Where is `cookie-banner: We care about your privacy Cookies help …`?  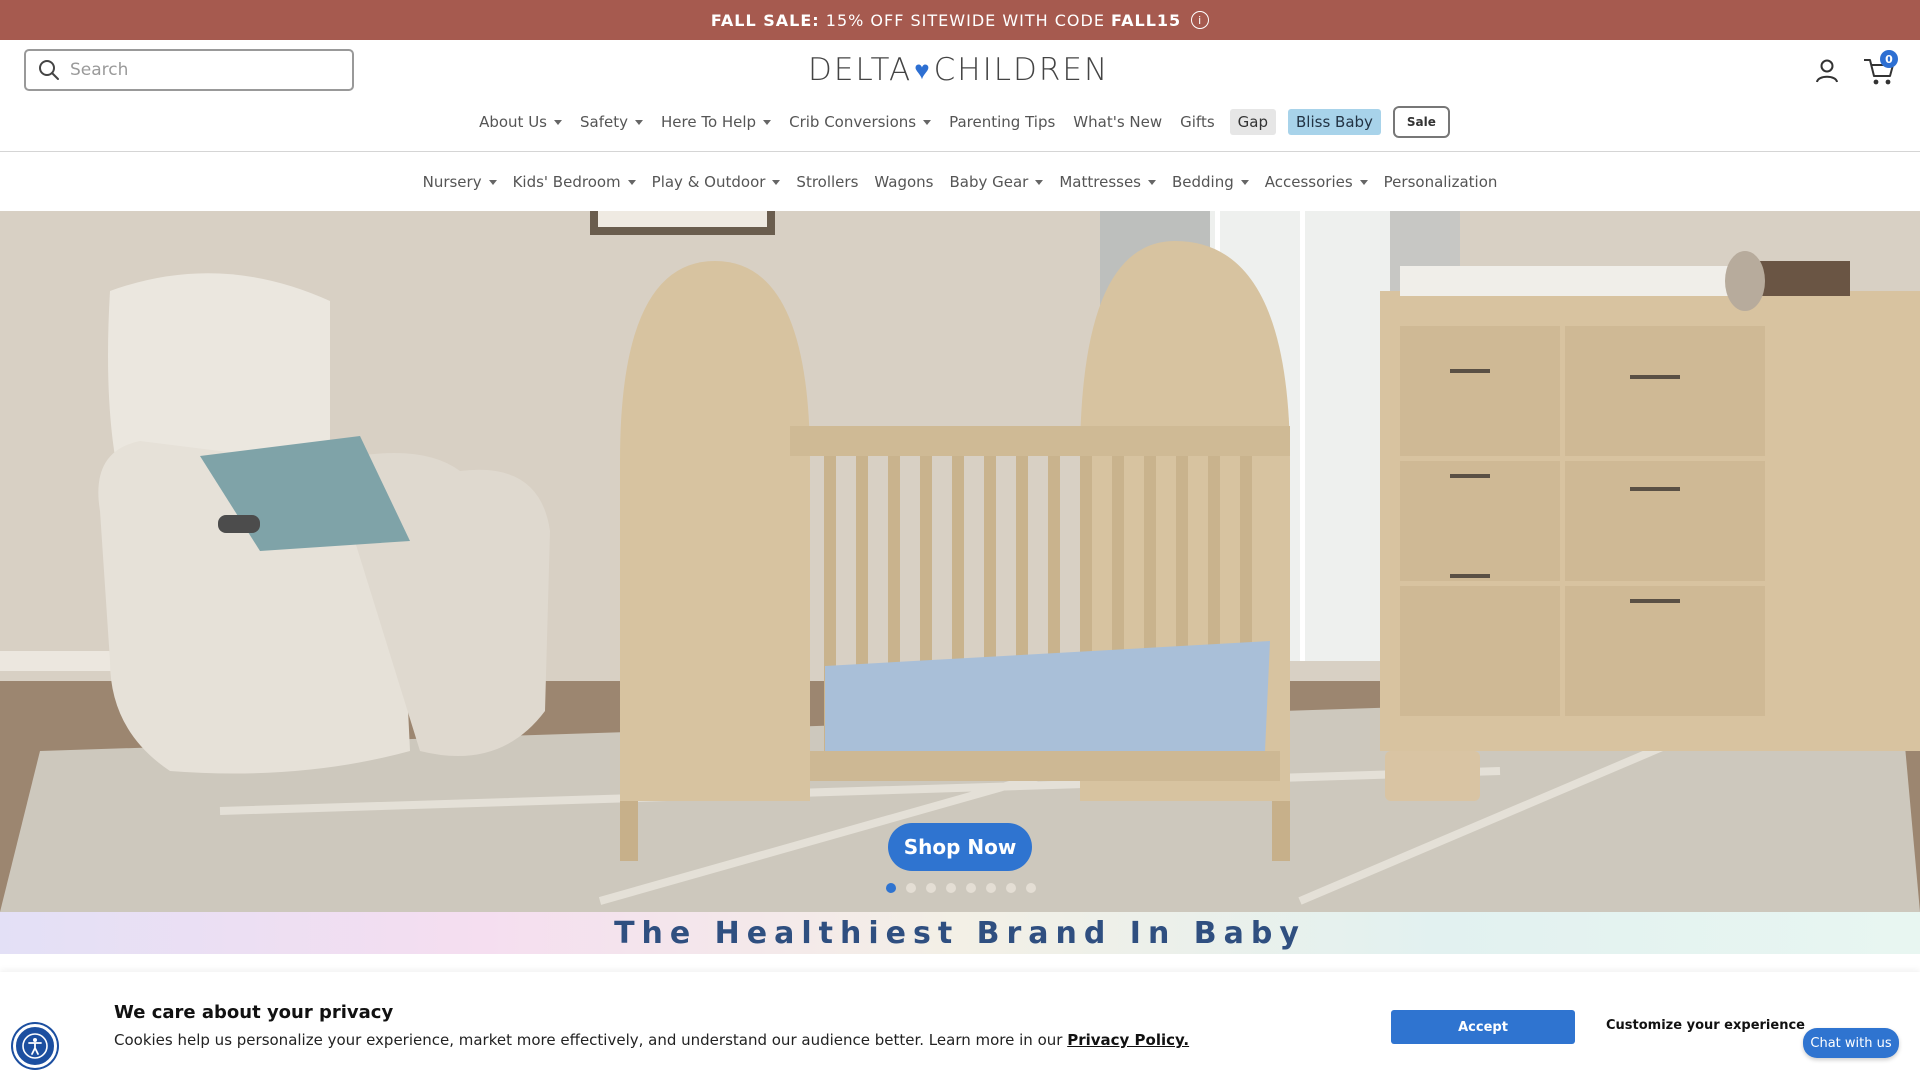 cookie-banner: We care about your privacy Cookies help … is located at coordinates (960, 1026).